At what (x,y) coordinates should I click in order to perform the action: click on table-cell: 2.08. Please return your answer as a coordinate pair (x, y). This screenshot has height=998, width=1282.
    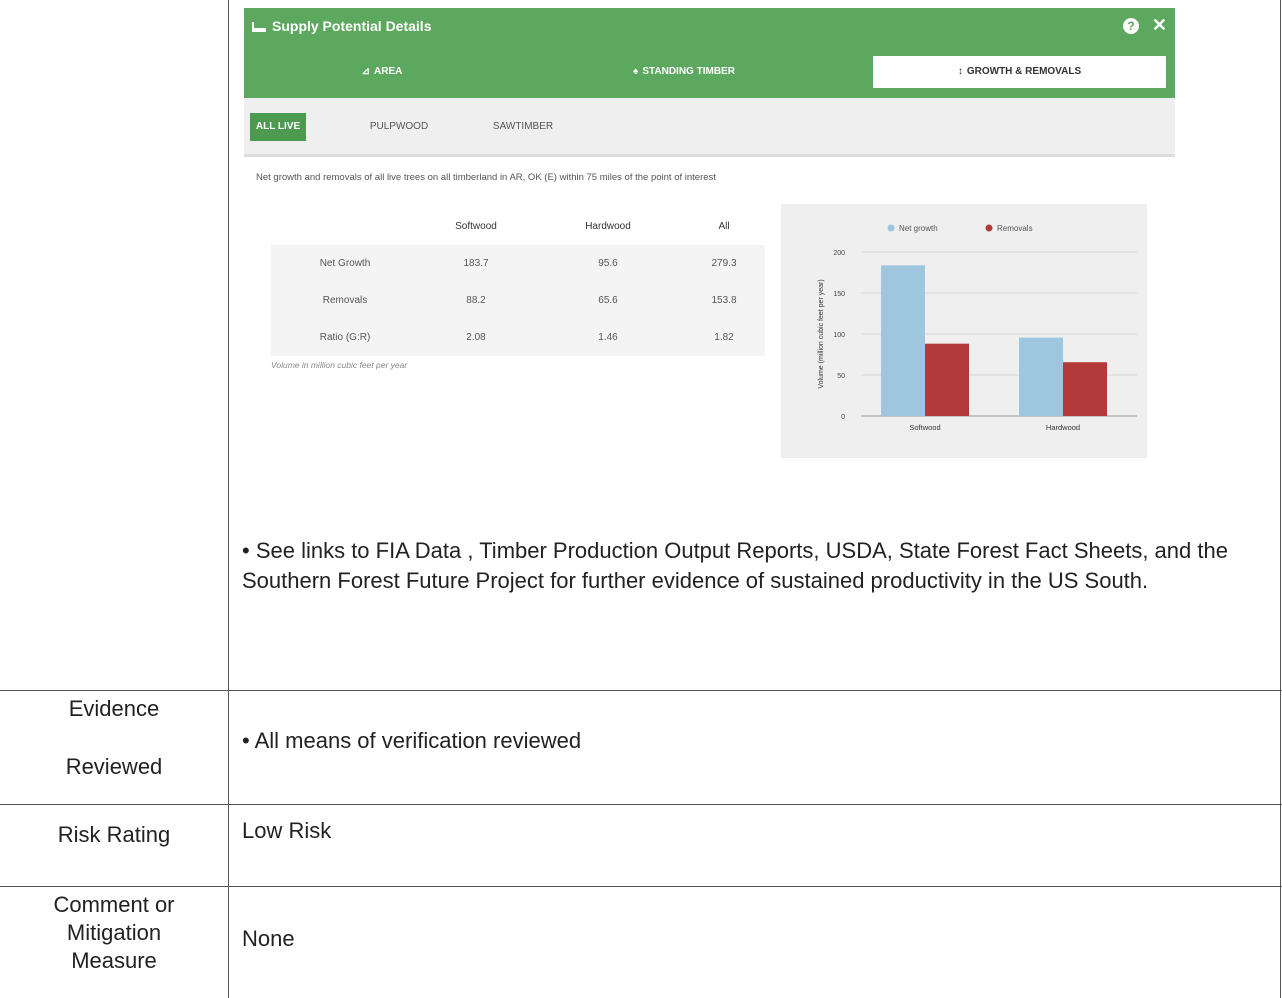
    Looking at the image, I should click on (476, 337).